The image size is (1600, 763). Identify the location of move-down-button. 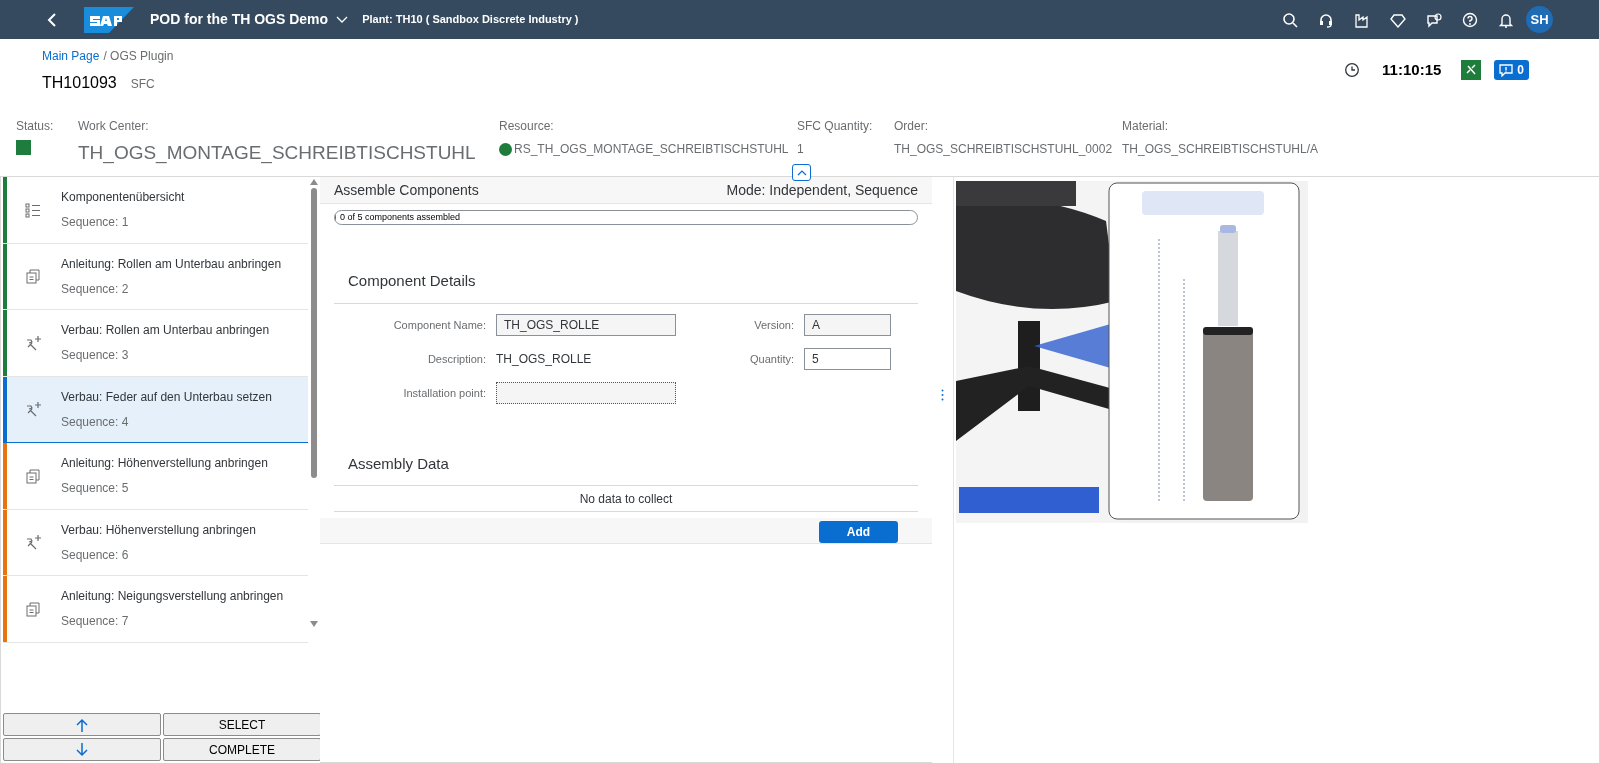
(82, 749).